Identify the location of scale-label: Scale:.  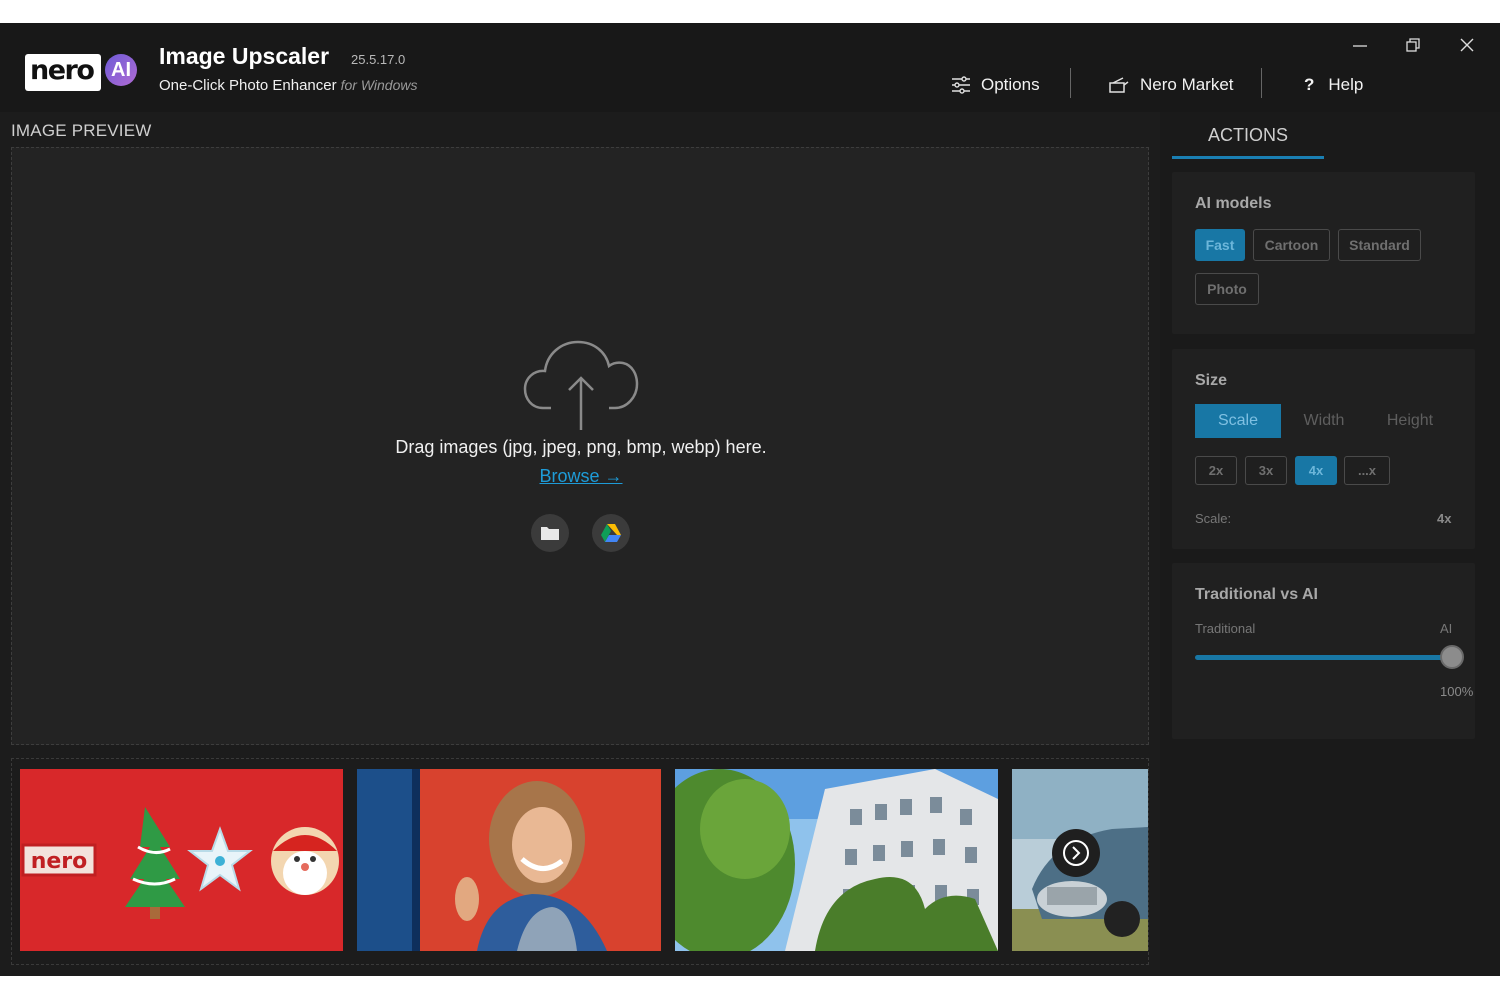
(1213, 518).